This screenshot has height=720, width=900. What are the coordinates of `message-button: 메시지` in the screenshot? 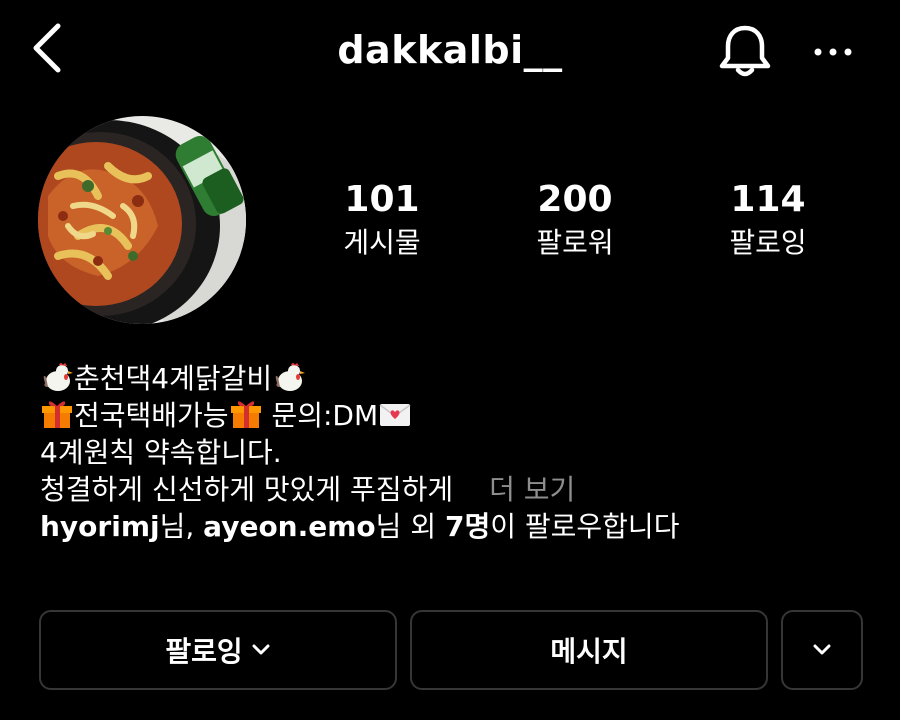 It's located at (589, 650).